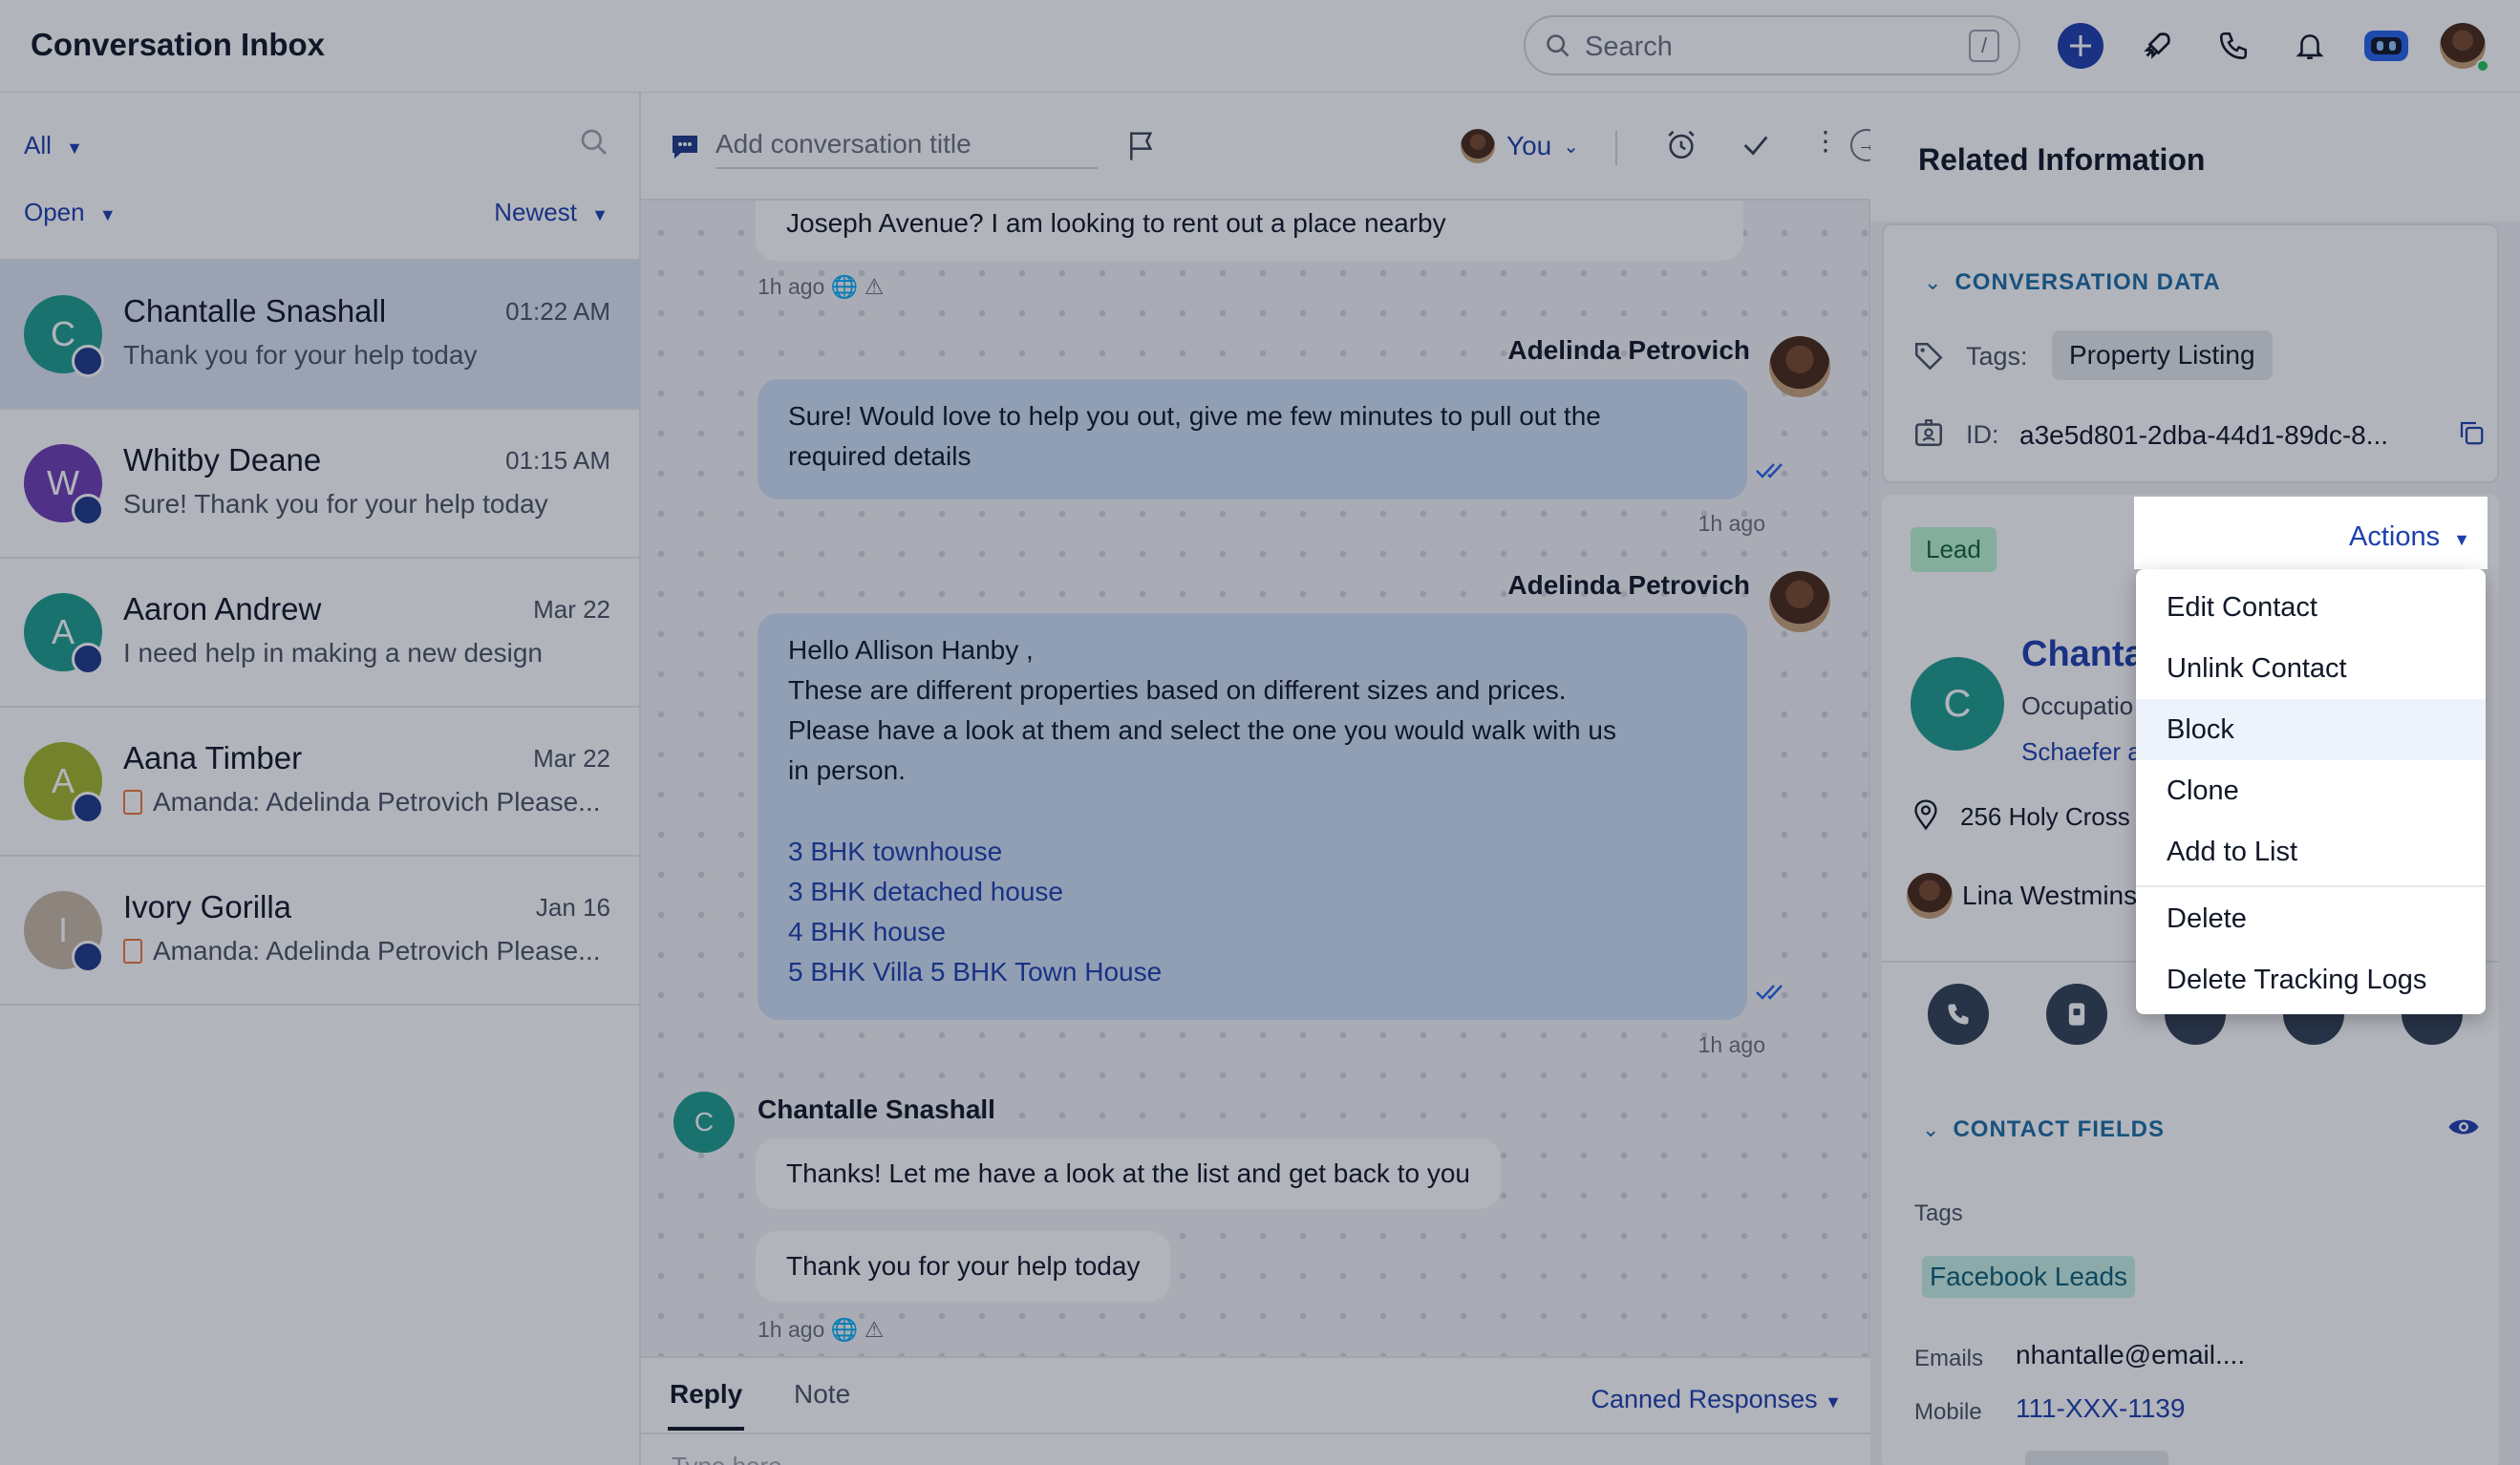 The height and width of the screenshot is (1465, 2520). What do you see at coordinates (2073, 282) in the screenshot?
I see `conversation-data-toggle: ⌄ CONVERSATION DATA` at bounding box center [2073, 282].